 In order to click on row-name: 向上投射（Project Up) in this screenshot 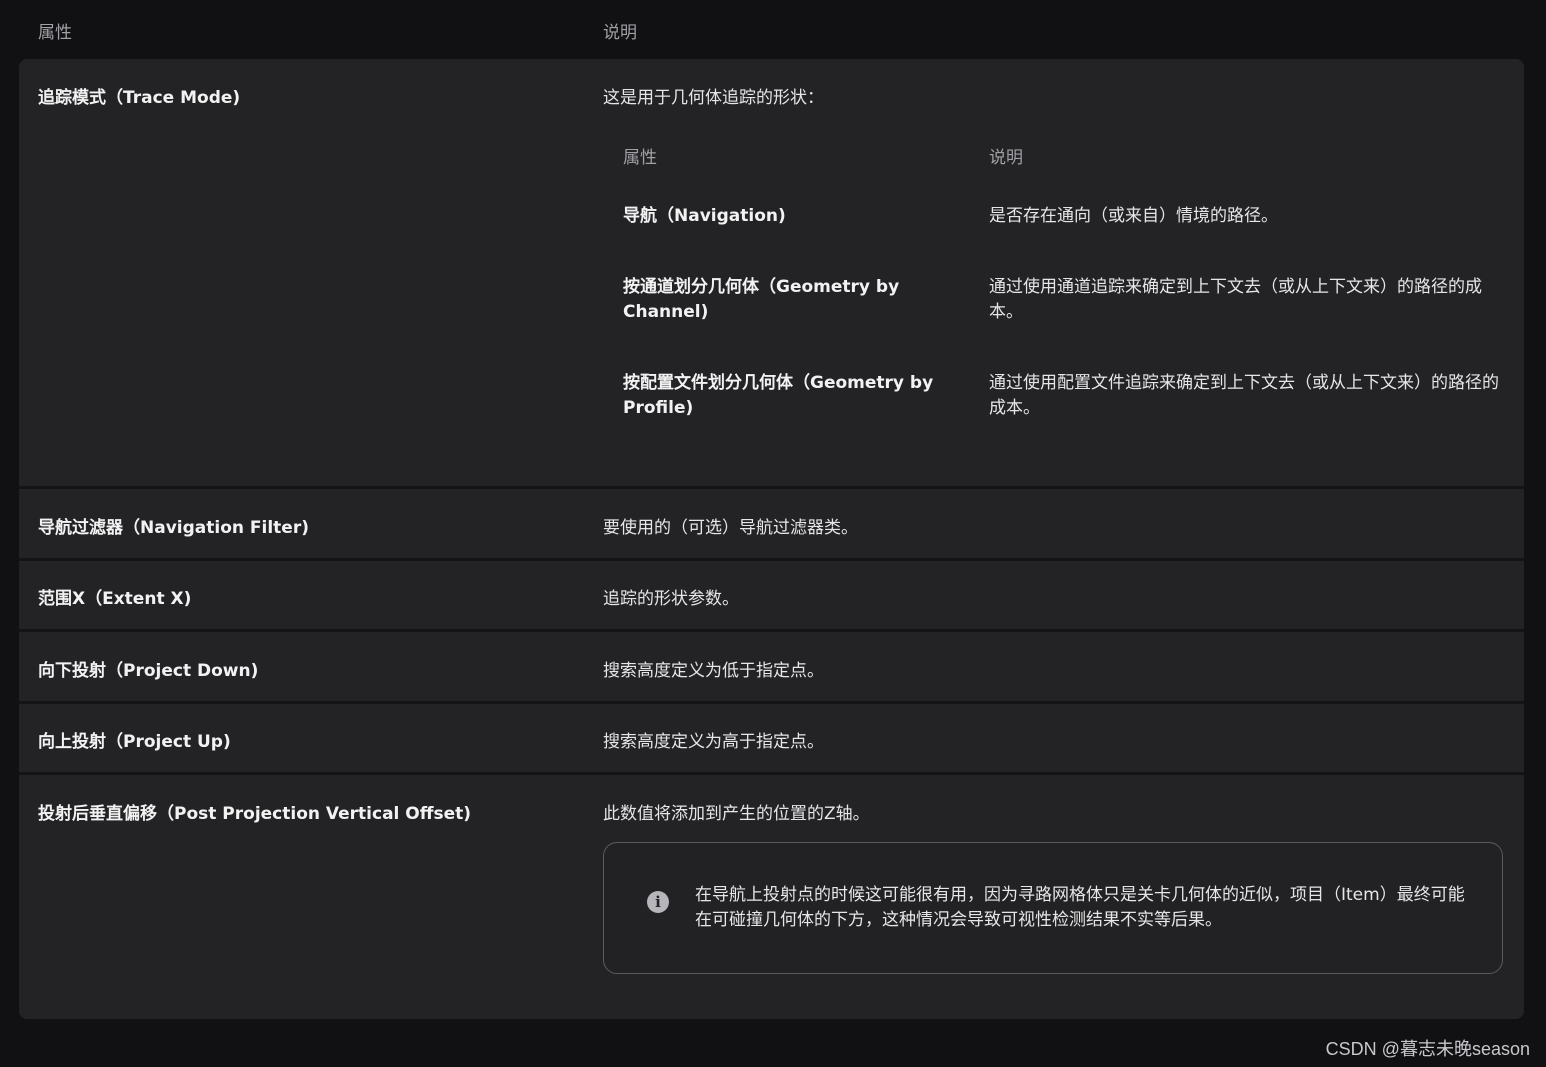, I will do `click(134, 742)`.